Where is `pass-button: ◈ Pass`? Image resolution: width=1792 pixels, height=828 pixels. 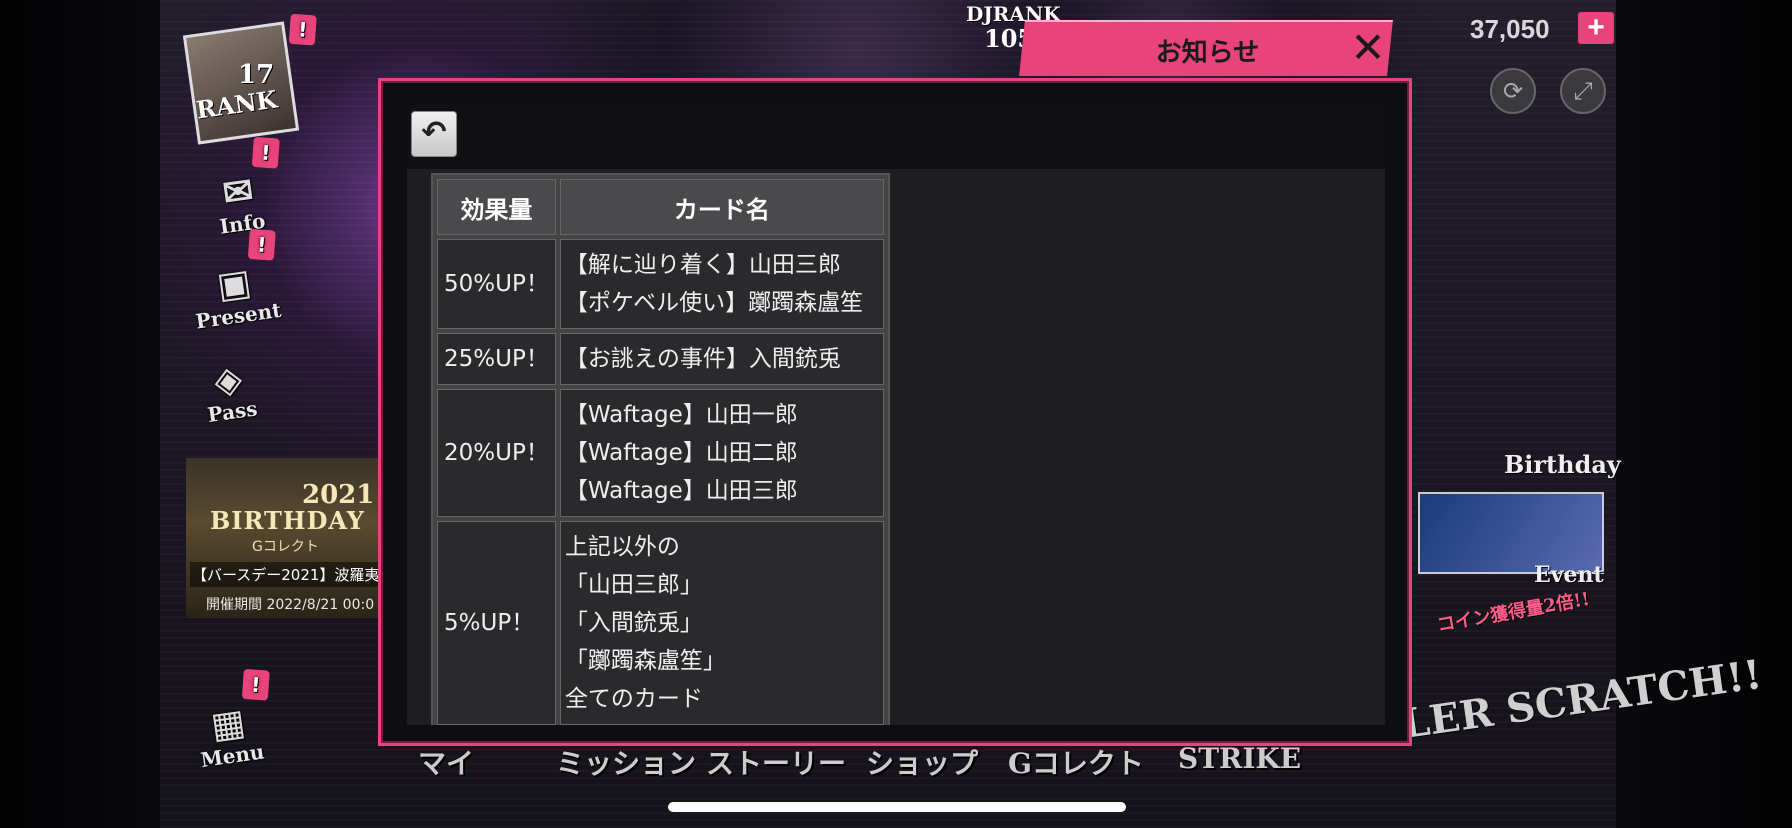 pass-button: ◈ Pass is located at coordinates (227, 380).